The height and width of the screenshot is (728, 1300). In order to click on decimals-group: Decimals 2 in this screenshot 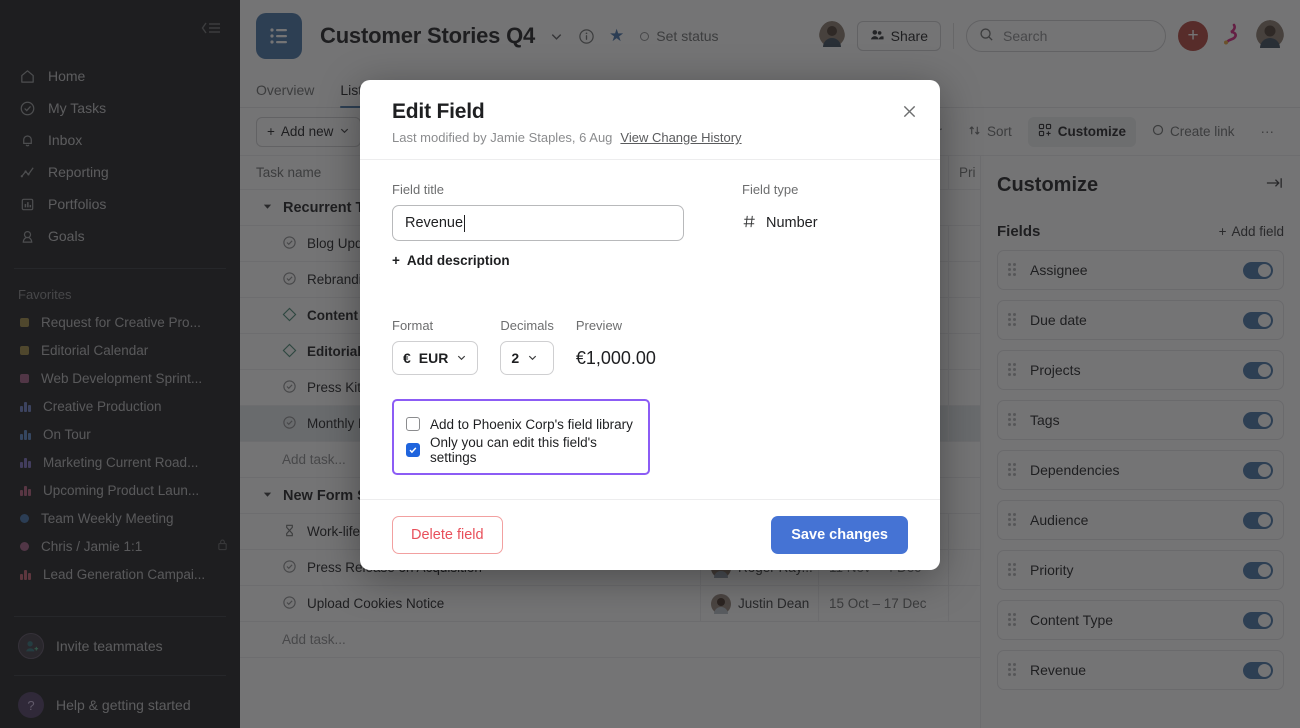, I will do `click(527, 346)`.